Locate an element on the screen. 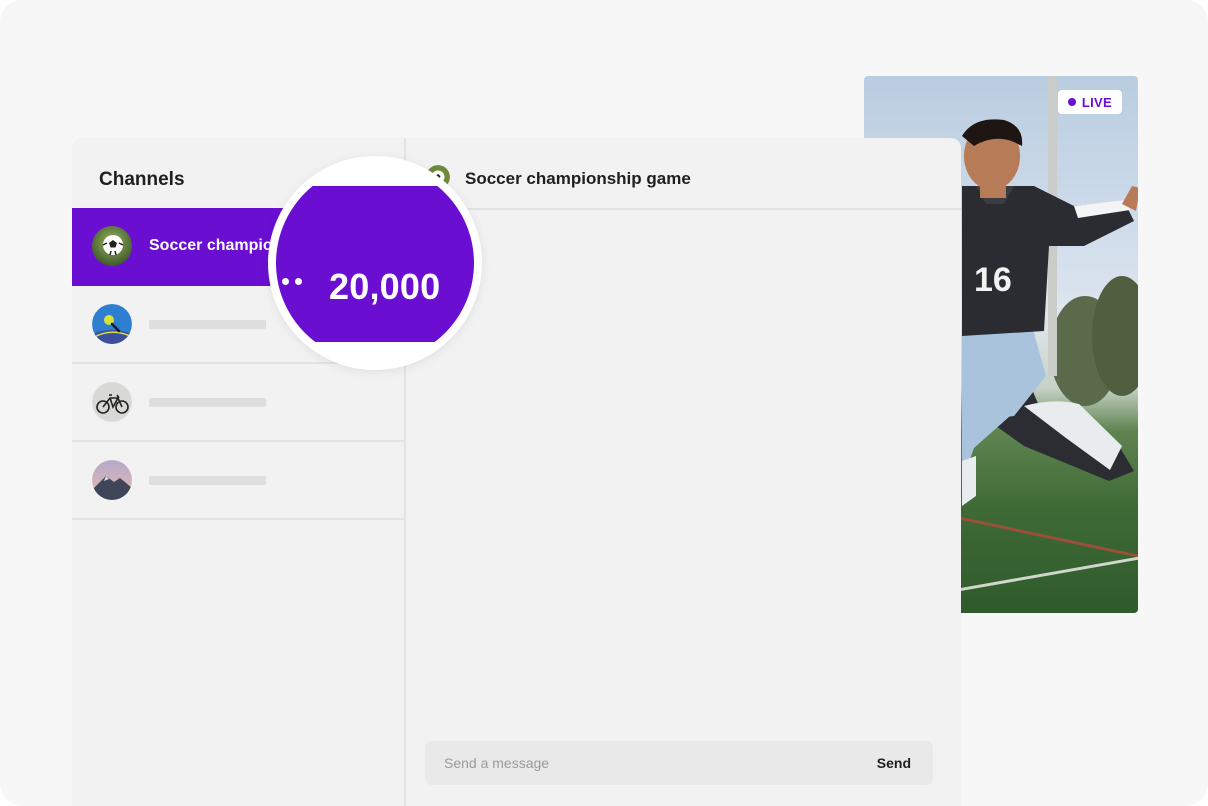 This screenshot has width=1208, height=806. magnified-active-channel: 20,000 is located at coordinates (375, 264).